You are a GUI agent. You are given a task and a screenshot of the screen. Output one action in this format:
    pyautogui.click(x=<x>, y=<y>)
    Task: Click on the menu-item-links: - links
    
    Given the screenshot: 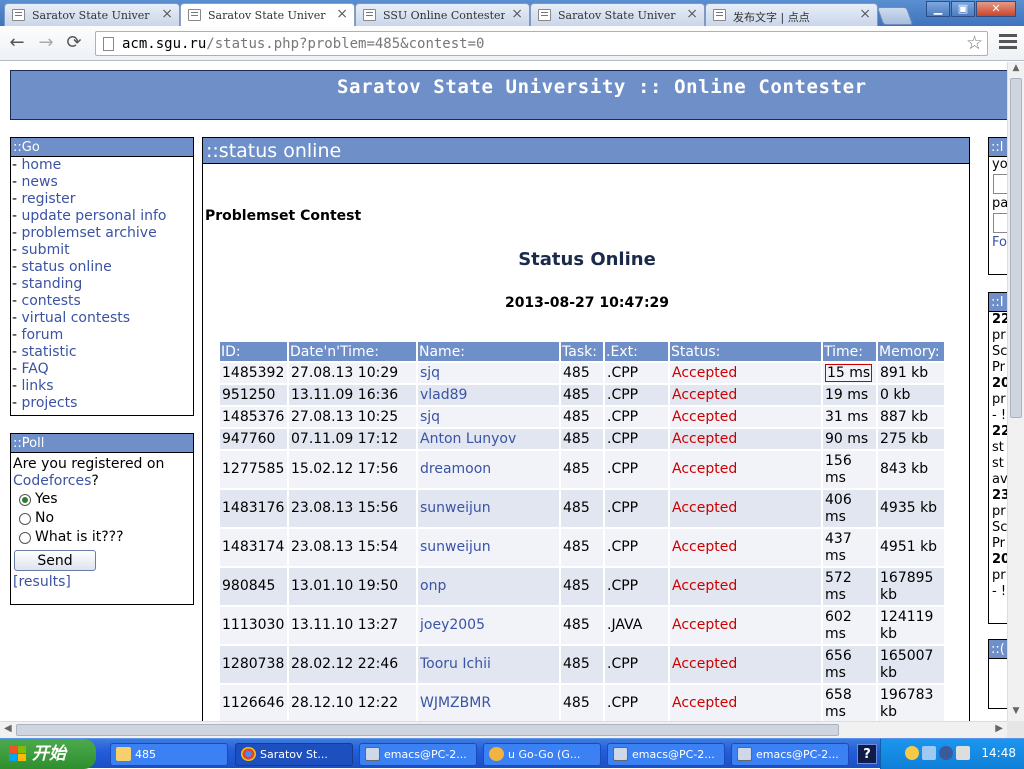 What is the action you would take?
    pyautogui.click(x=102, y=386)
    